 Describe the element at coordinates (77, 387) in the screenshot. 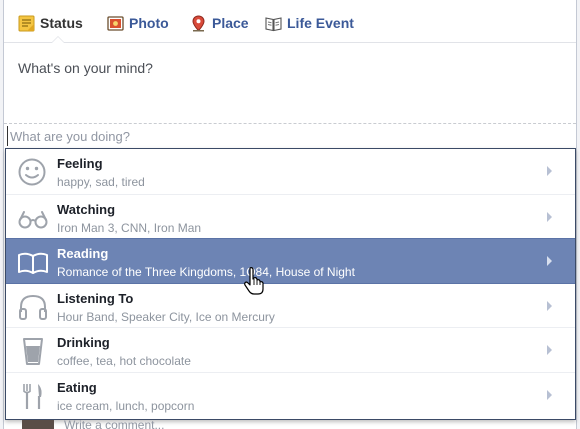

I see `menu-item-label: Eating` at that location.